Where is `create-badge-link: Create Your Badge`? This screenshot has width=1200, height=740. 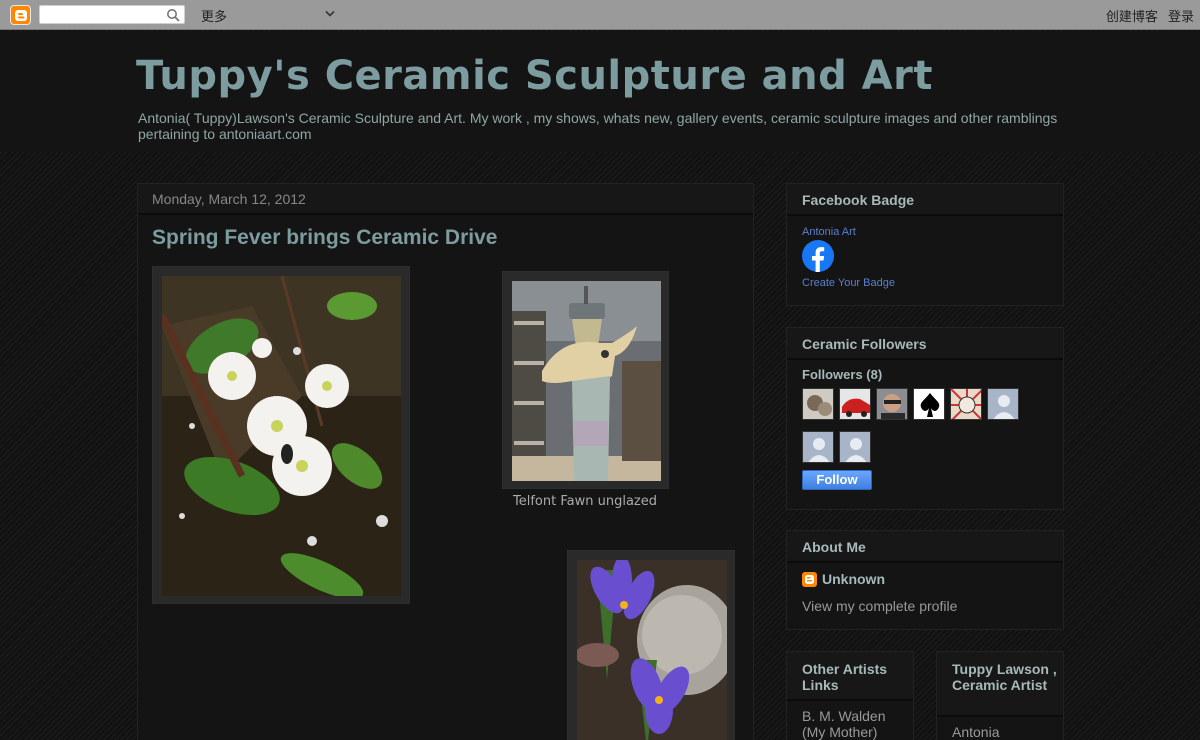
create-badge-link: Create Your Badge is located at coordinates (848, 283).